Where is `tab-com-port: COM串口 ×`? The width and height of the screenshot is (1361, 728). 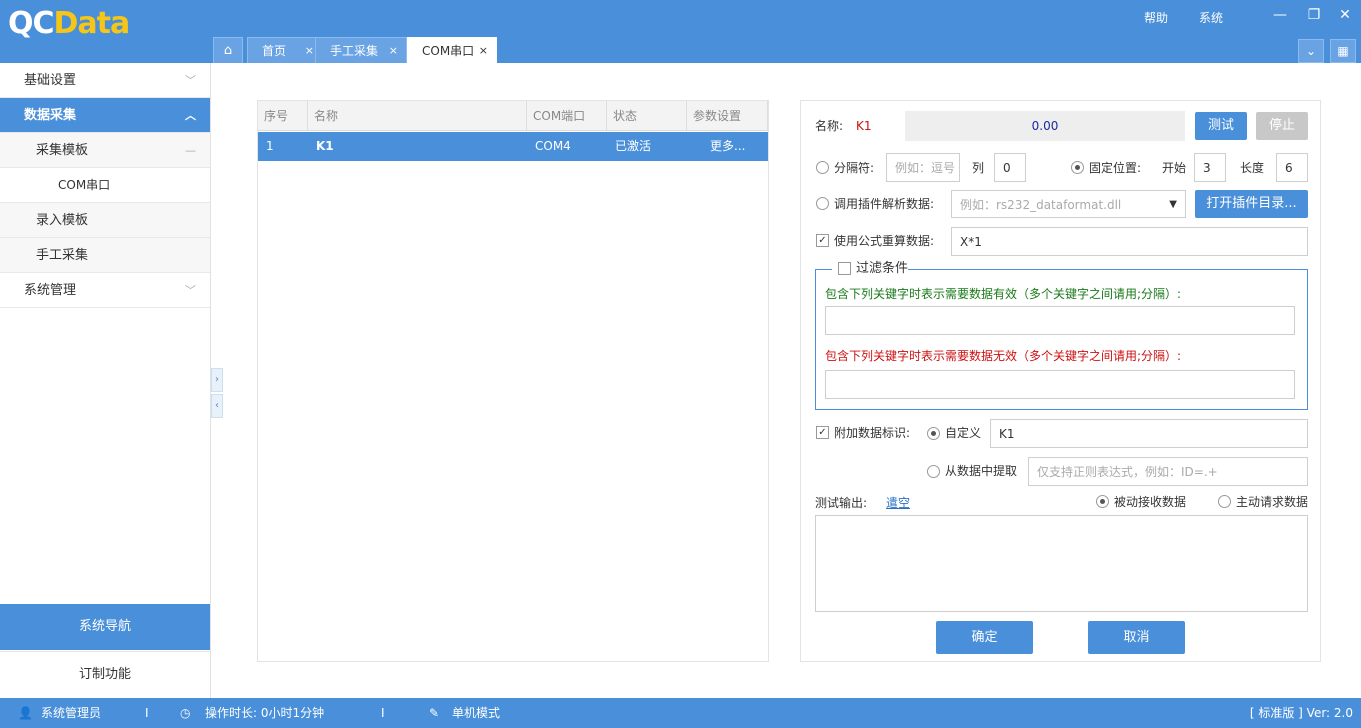 tab-com-port: COM串口 × is located at coordinates (452, 50).